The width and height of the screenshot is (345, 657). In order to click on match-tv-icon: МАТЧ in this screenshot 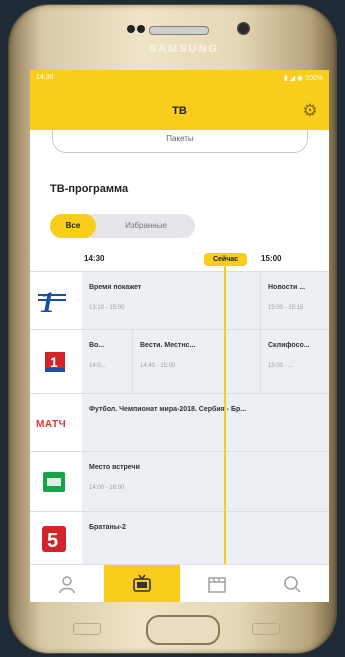, I will do `click(56, 423)`.